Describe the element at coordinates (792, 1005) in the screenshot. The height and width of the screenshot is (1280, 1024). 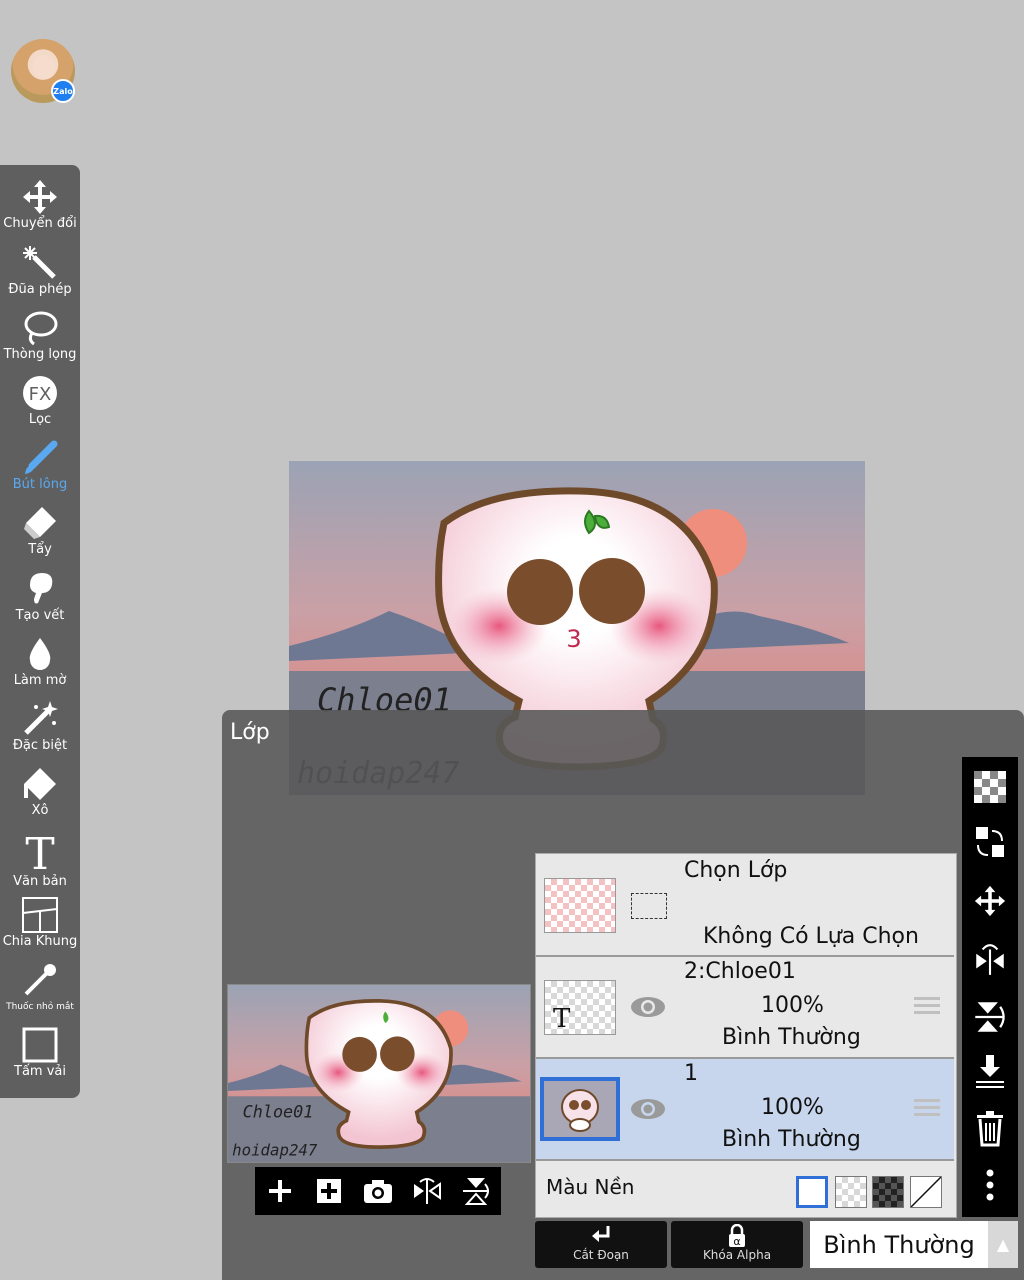
I see `layer-opacity: 100%` at that location.